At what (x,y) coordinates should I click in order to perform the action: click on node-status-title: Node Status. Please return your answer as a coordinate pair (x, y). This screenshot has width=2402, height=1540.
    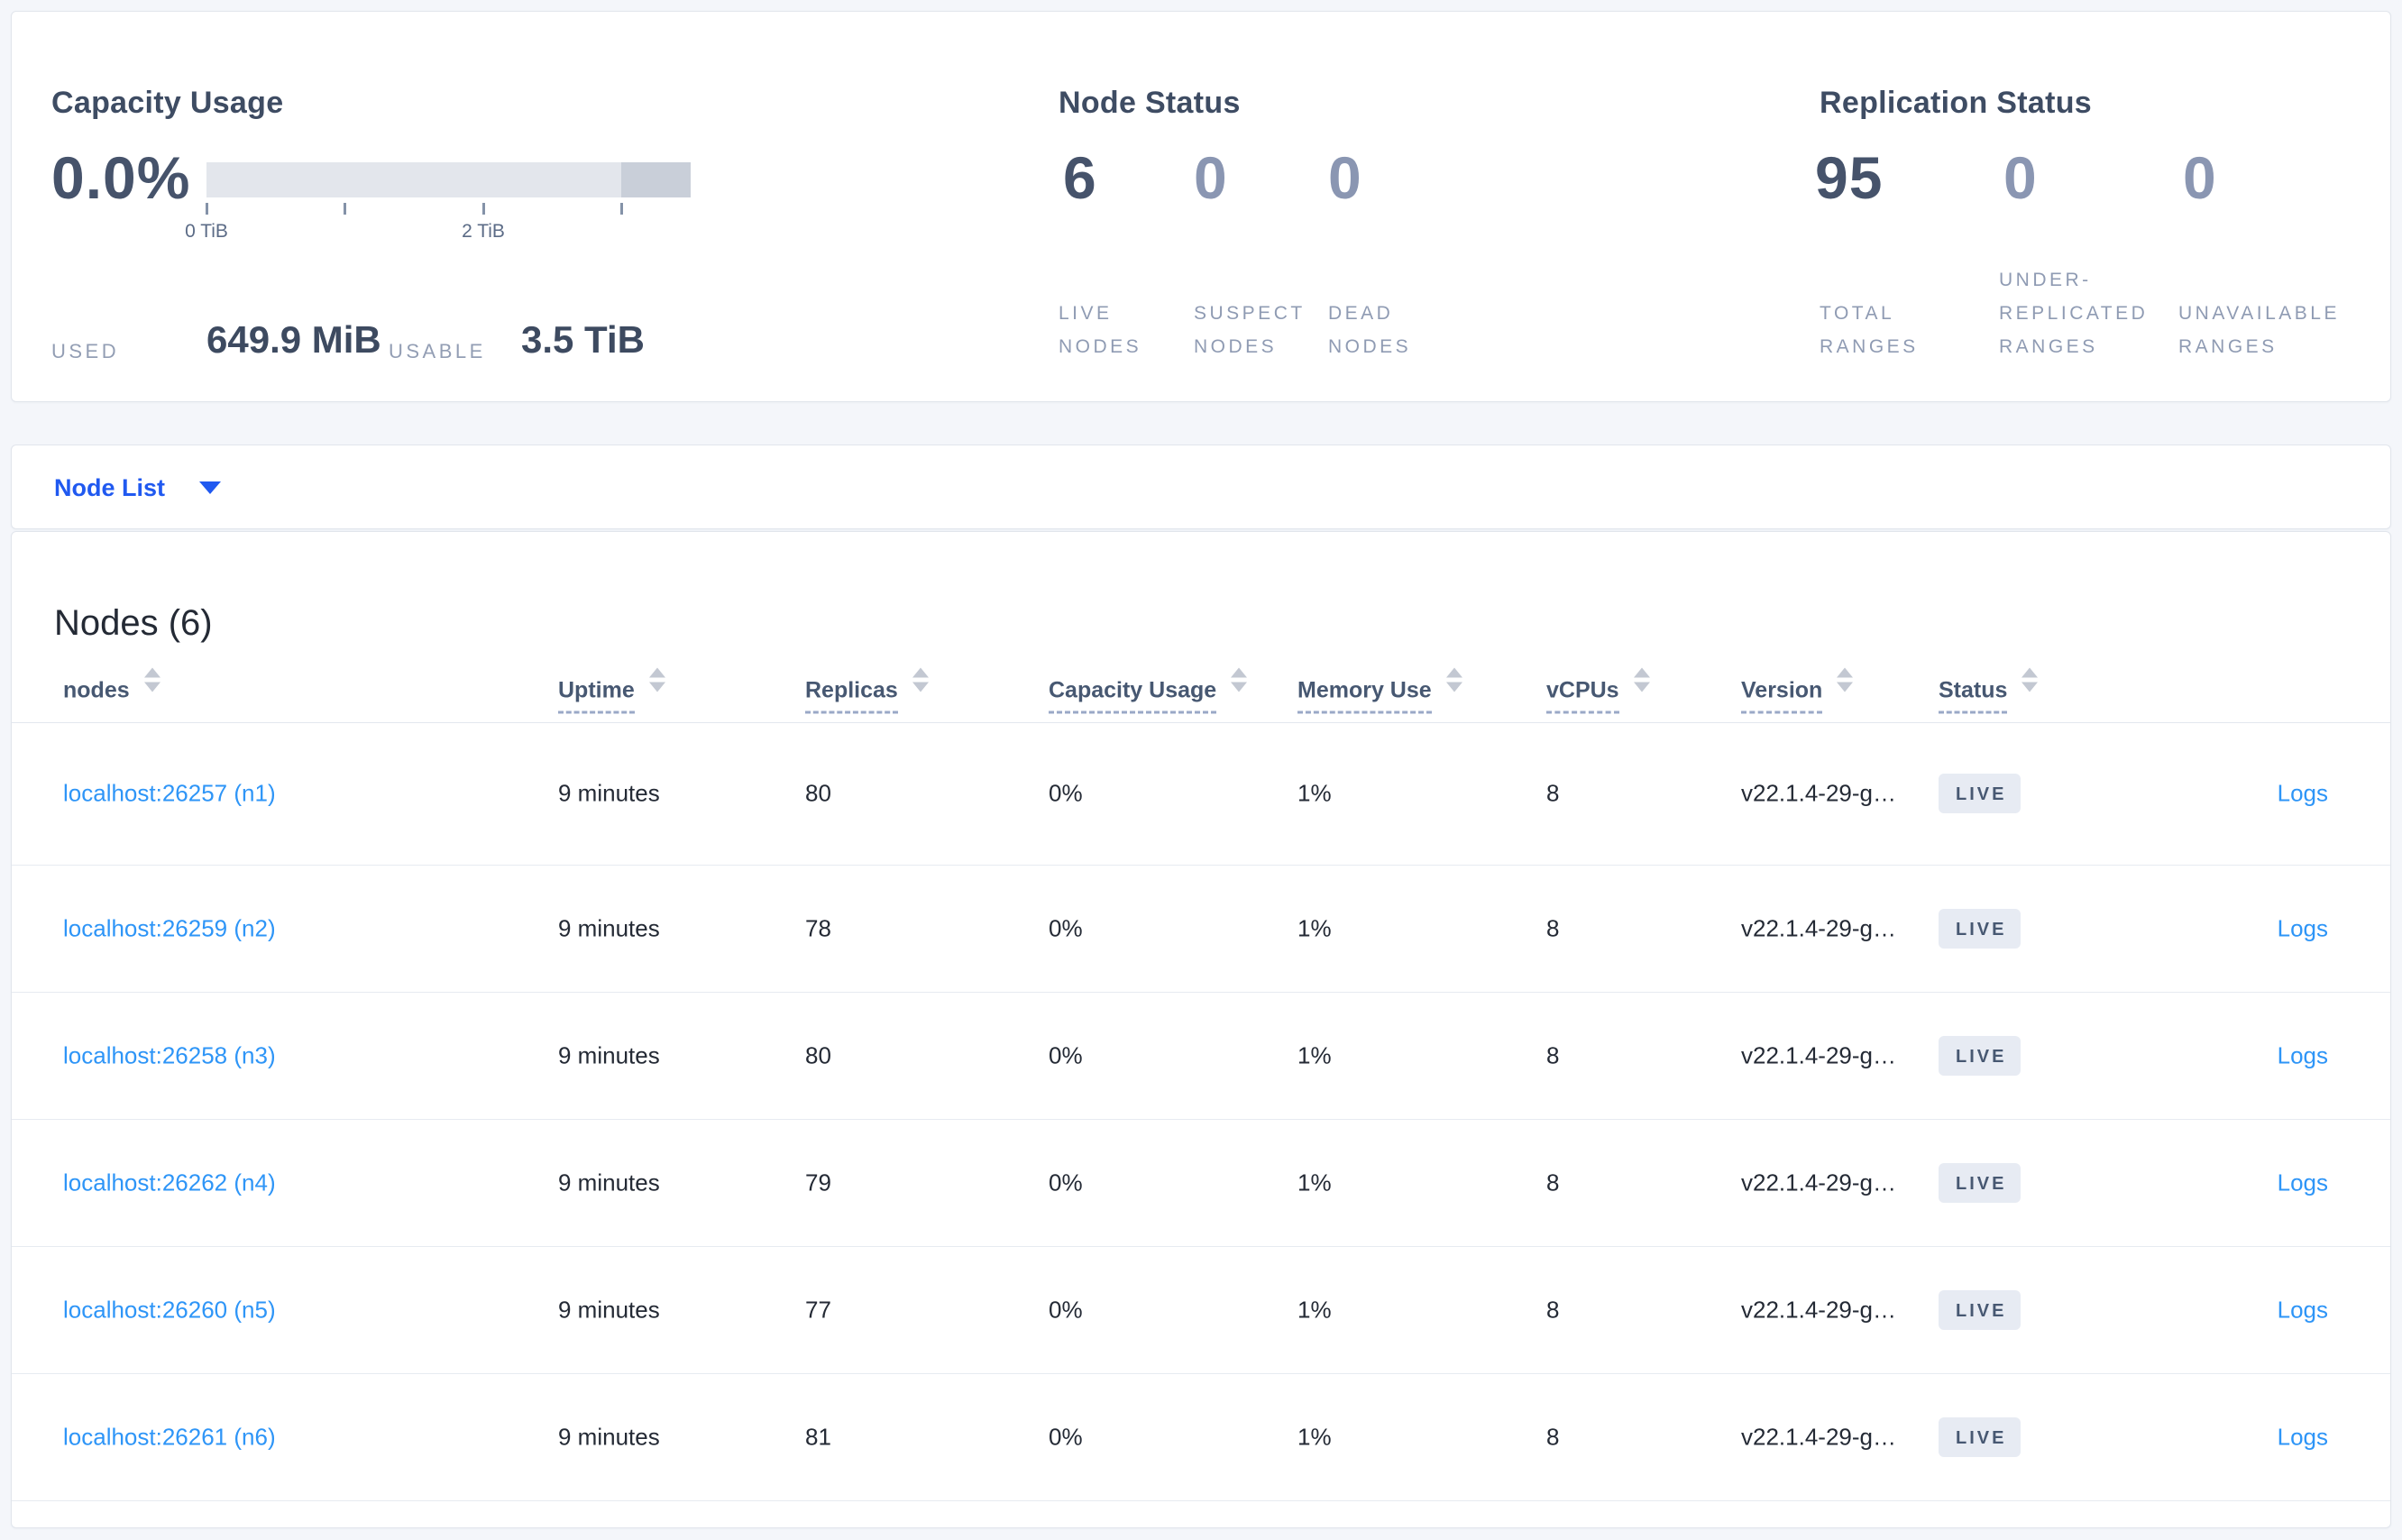
    Looking at the image, I should click on (1150, 103).